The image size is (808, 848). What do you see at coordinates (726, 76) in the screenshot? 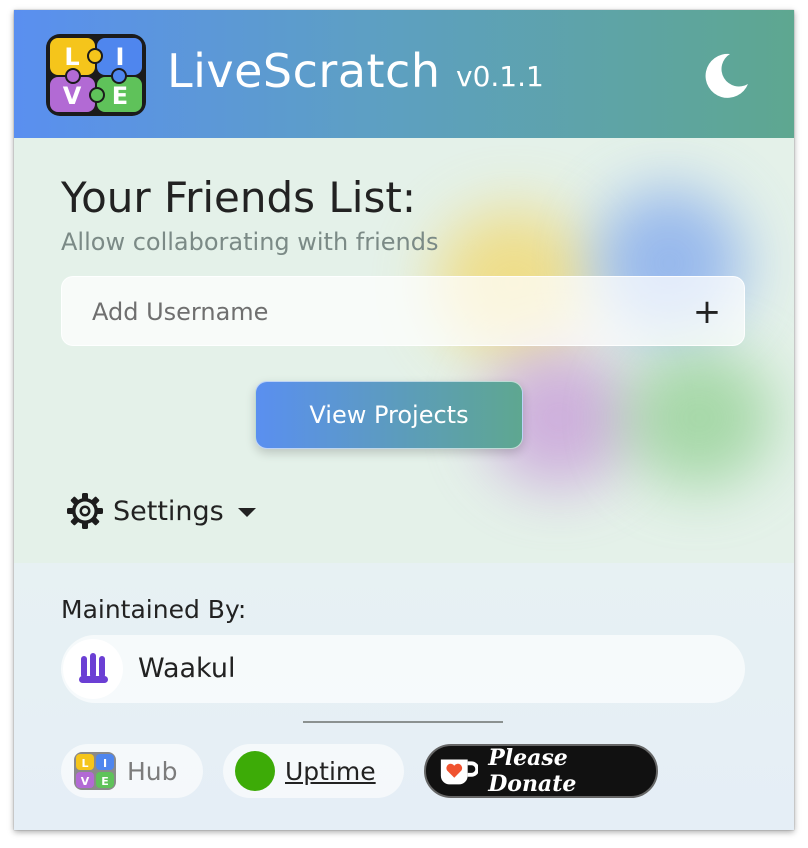
I see `moon-icon` at bounding box center [726, 76].